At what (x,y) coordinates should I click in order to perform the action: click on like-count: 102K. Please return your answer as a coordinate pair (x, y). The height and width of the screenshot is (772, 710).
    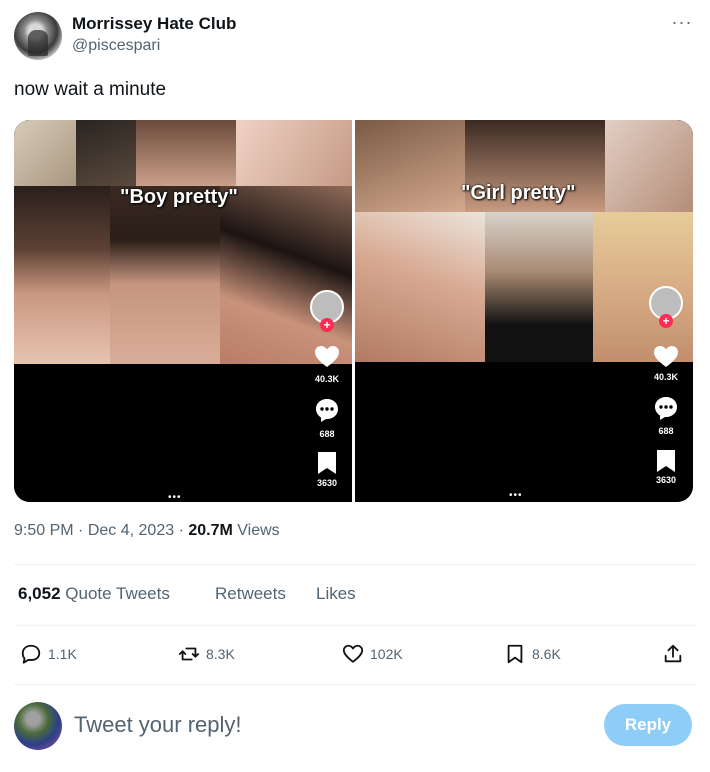
    Looking at the image, I should click on (386, 654).